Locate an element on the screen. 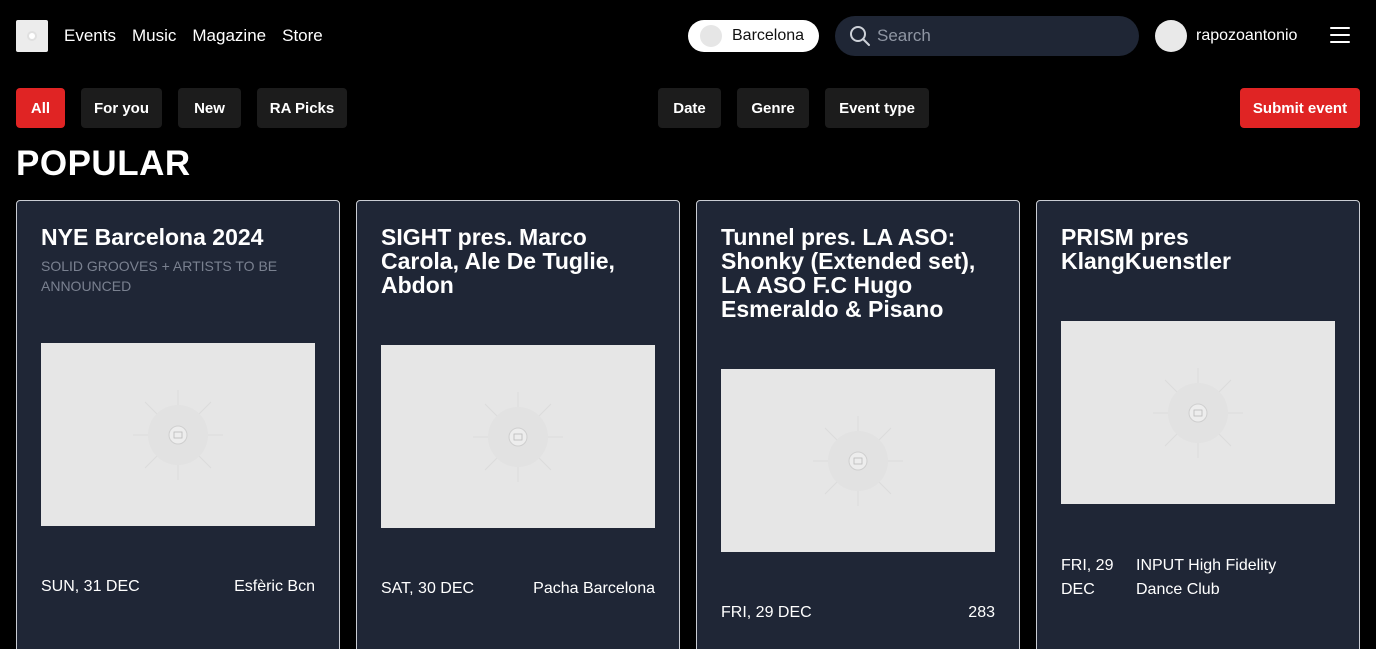 The width and height of the screenshot is (1376, 649). main-nav: Events Music Magazine Store is located at coordinates (193, 36).